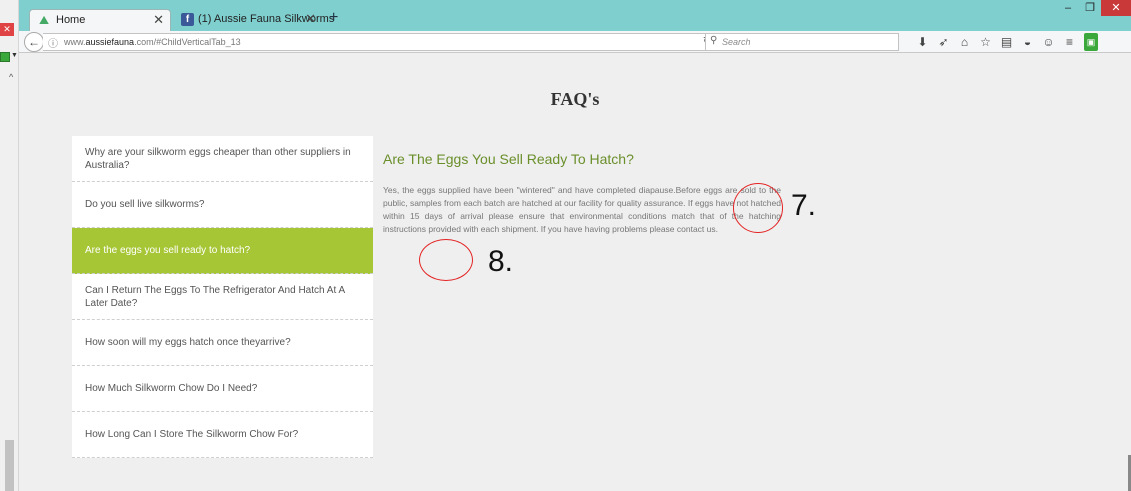 Image resolution: width=1131 pixels, height=491 pixels. What do you see at coordinates (1048, 42) in the screenshot?
I see `extension-icon: ☺` at bounding box center [1048, 42].